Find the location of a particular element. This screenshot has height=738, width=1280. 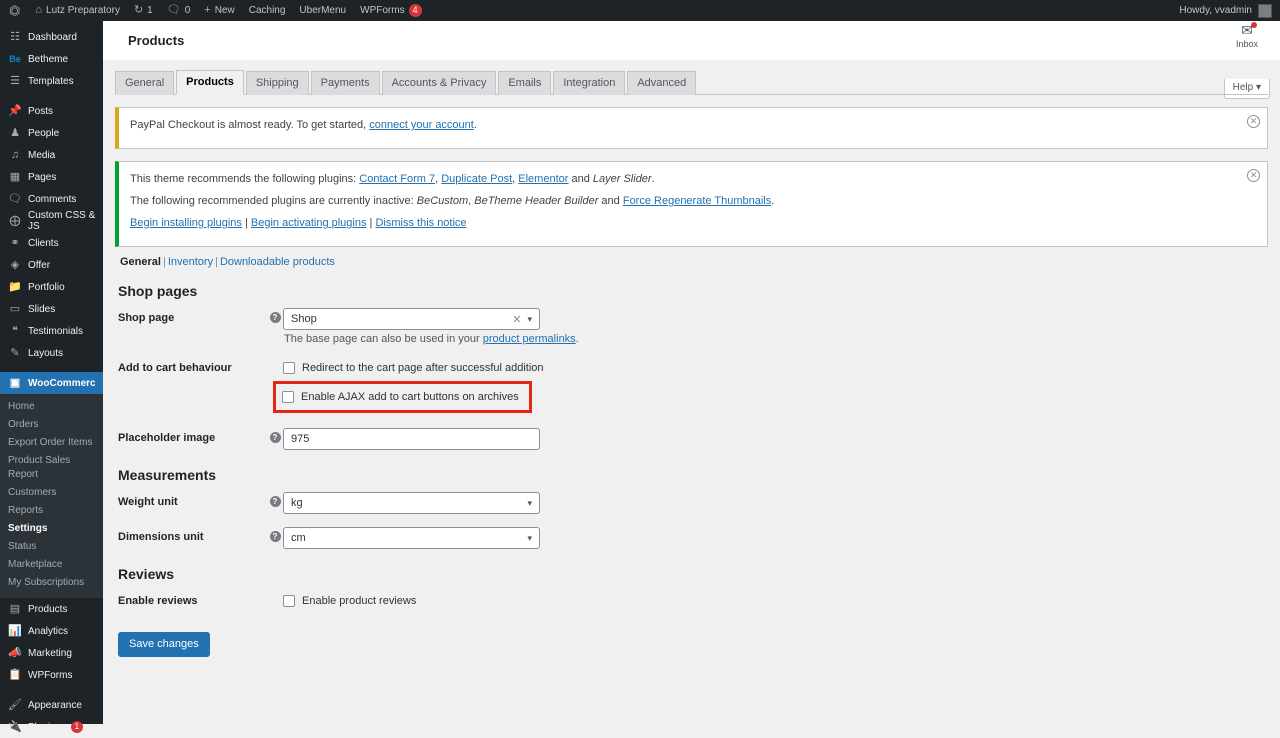

sidebar-item-people: ♟ People is located at coordinates (51, 133).